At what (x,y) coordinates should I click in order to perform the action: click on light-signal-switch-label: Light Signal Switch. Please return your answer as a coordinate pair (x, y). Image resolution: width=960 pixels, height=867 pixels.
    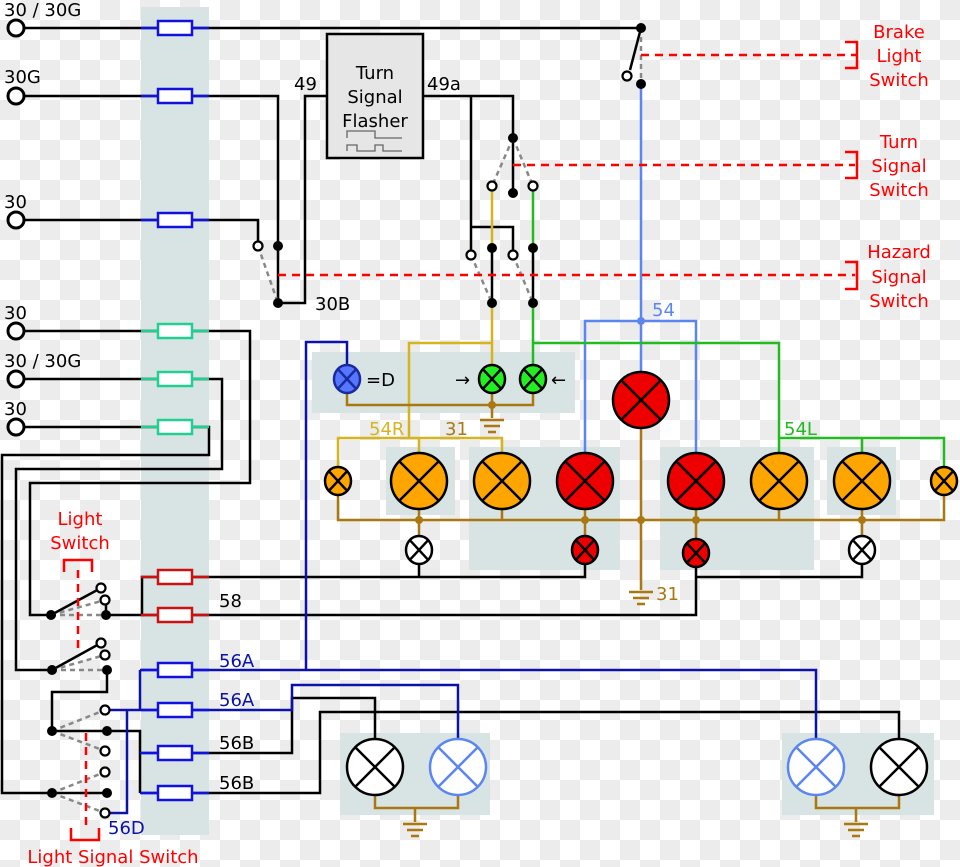
    Looking at the image, I should click on (112, 857).